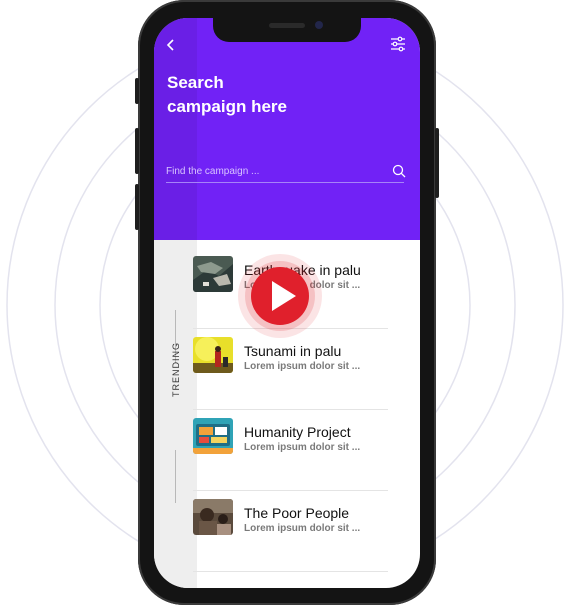 Image resolution: width=570 pixels, height=605 pixels. I want to click on speaker-grille, so click(287, 25).